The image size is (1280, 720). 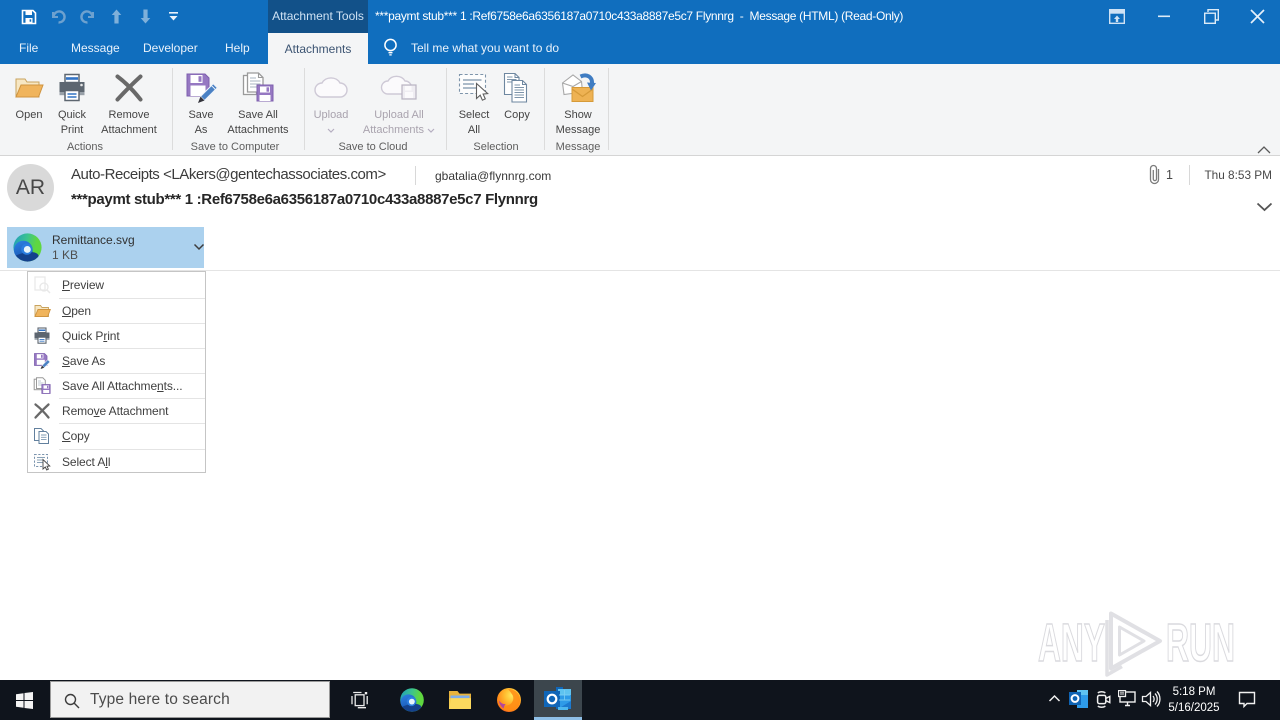 I want to click on svg-text: ANY, so click(x=1071, y=643).